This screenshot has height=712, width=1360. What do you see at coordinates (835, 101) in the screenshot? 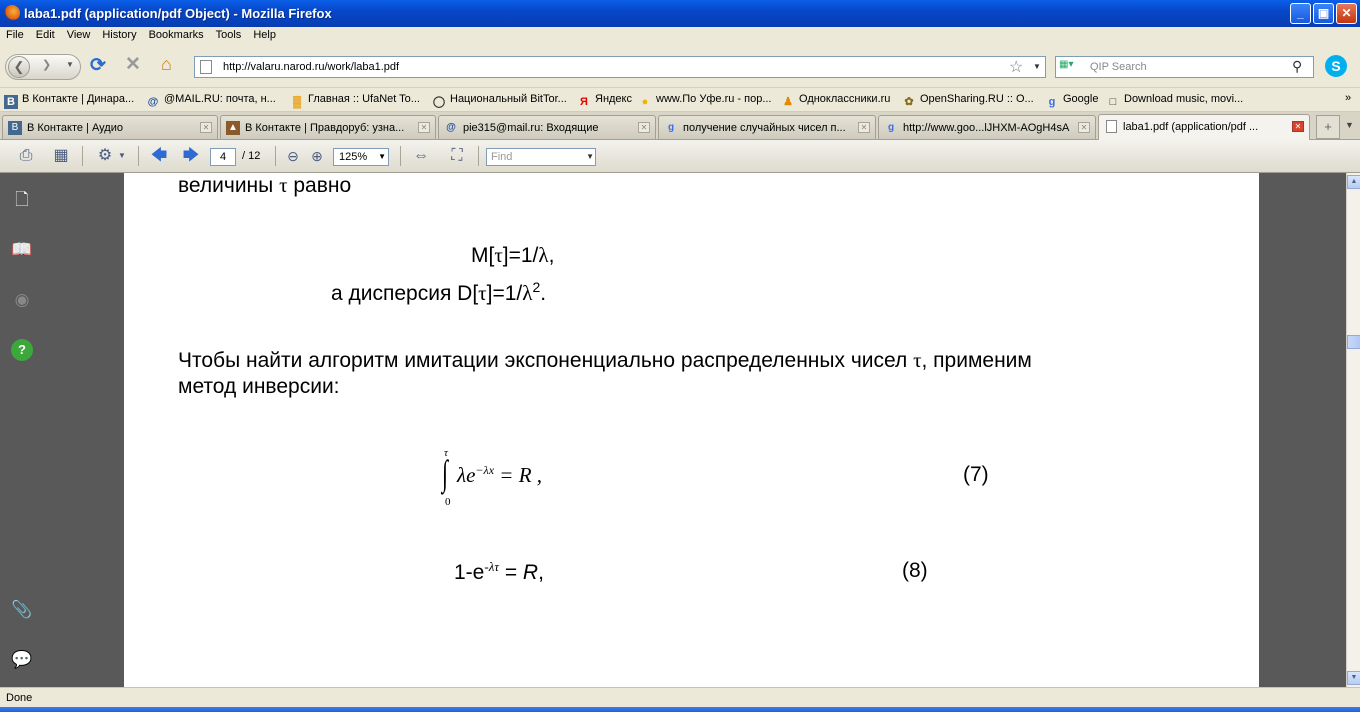
I see `bookmark-item: ♟ Одноклассники.ru` at bounding box center [835, 101].